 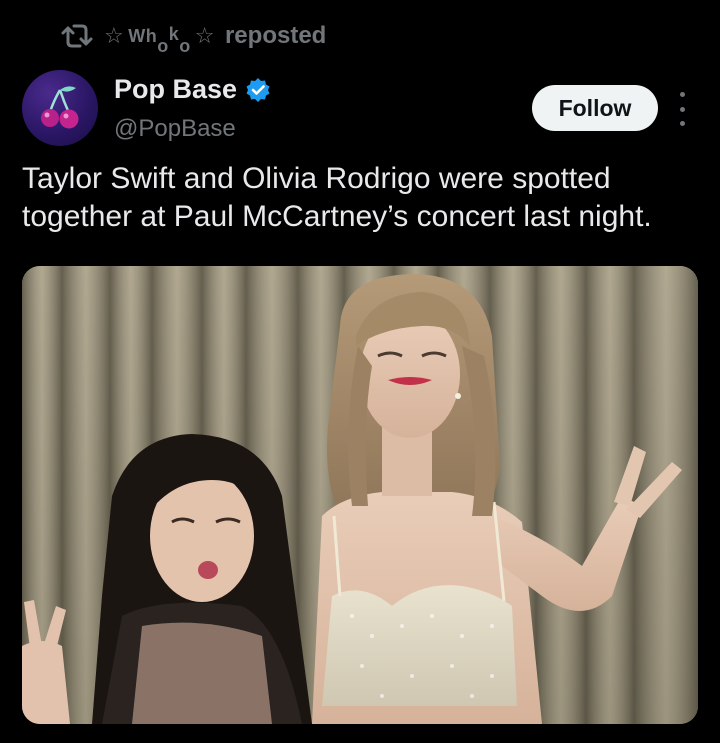 What do you see at coordinates (77, 36) in the screenshot?
I see `repost-icon` at bounding box center [77, 36].